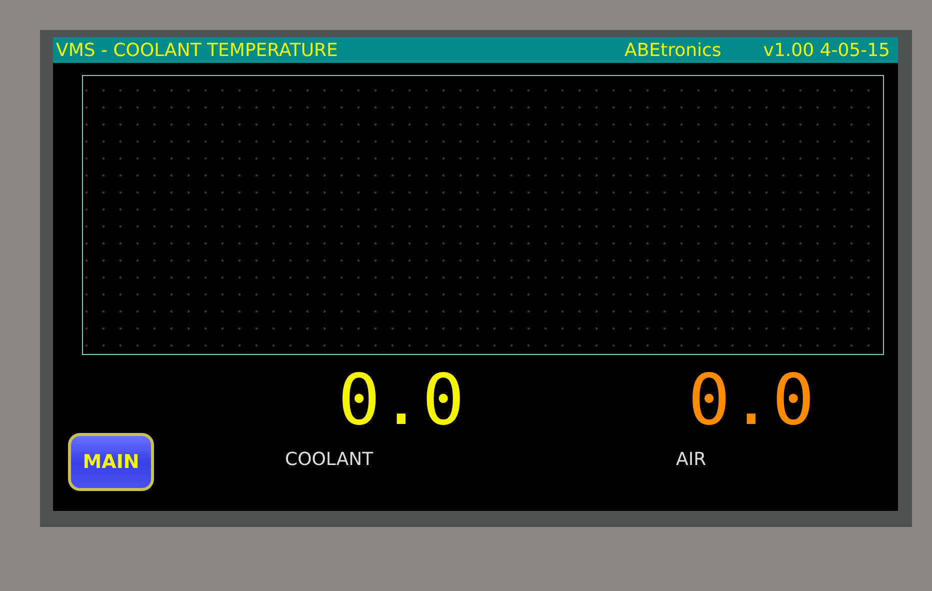 This screenshot has height=591, width=932. I want to click on version-date: v1.00 4-05-15, so click(826, 50).